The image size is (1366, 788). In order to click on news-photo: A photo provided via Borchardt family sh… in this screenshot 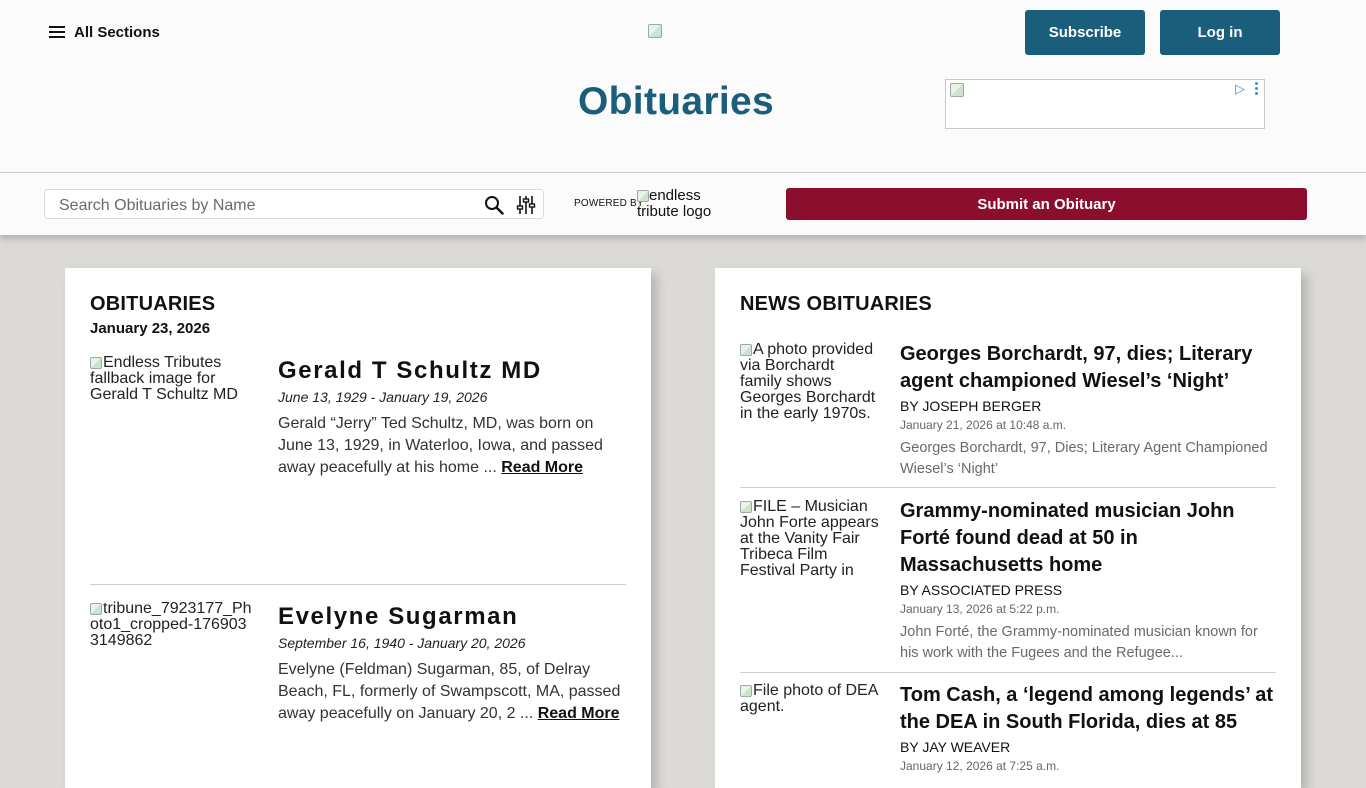, I will do `click(810, 382)`.